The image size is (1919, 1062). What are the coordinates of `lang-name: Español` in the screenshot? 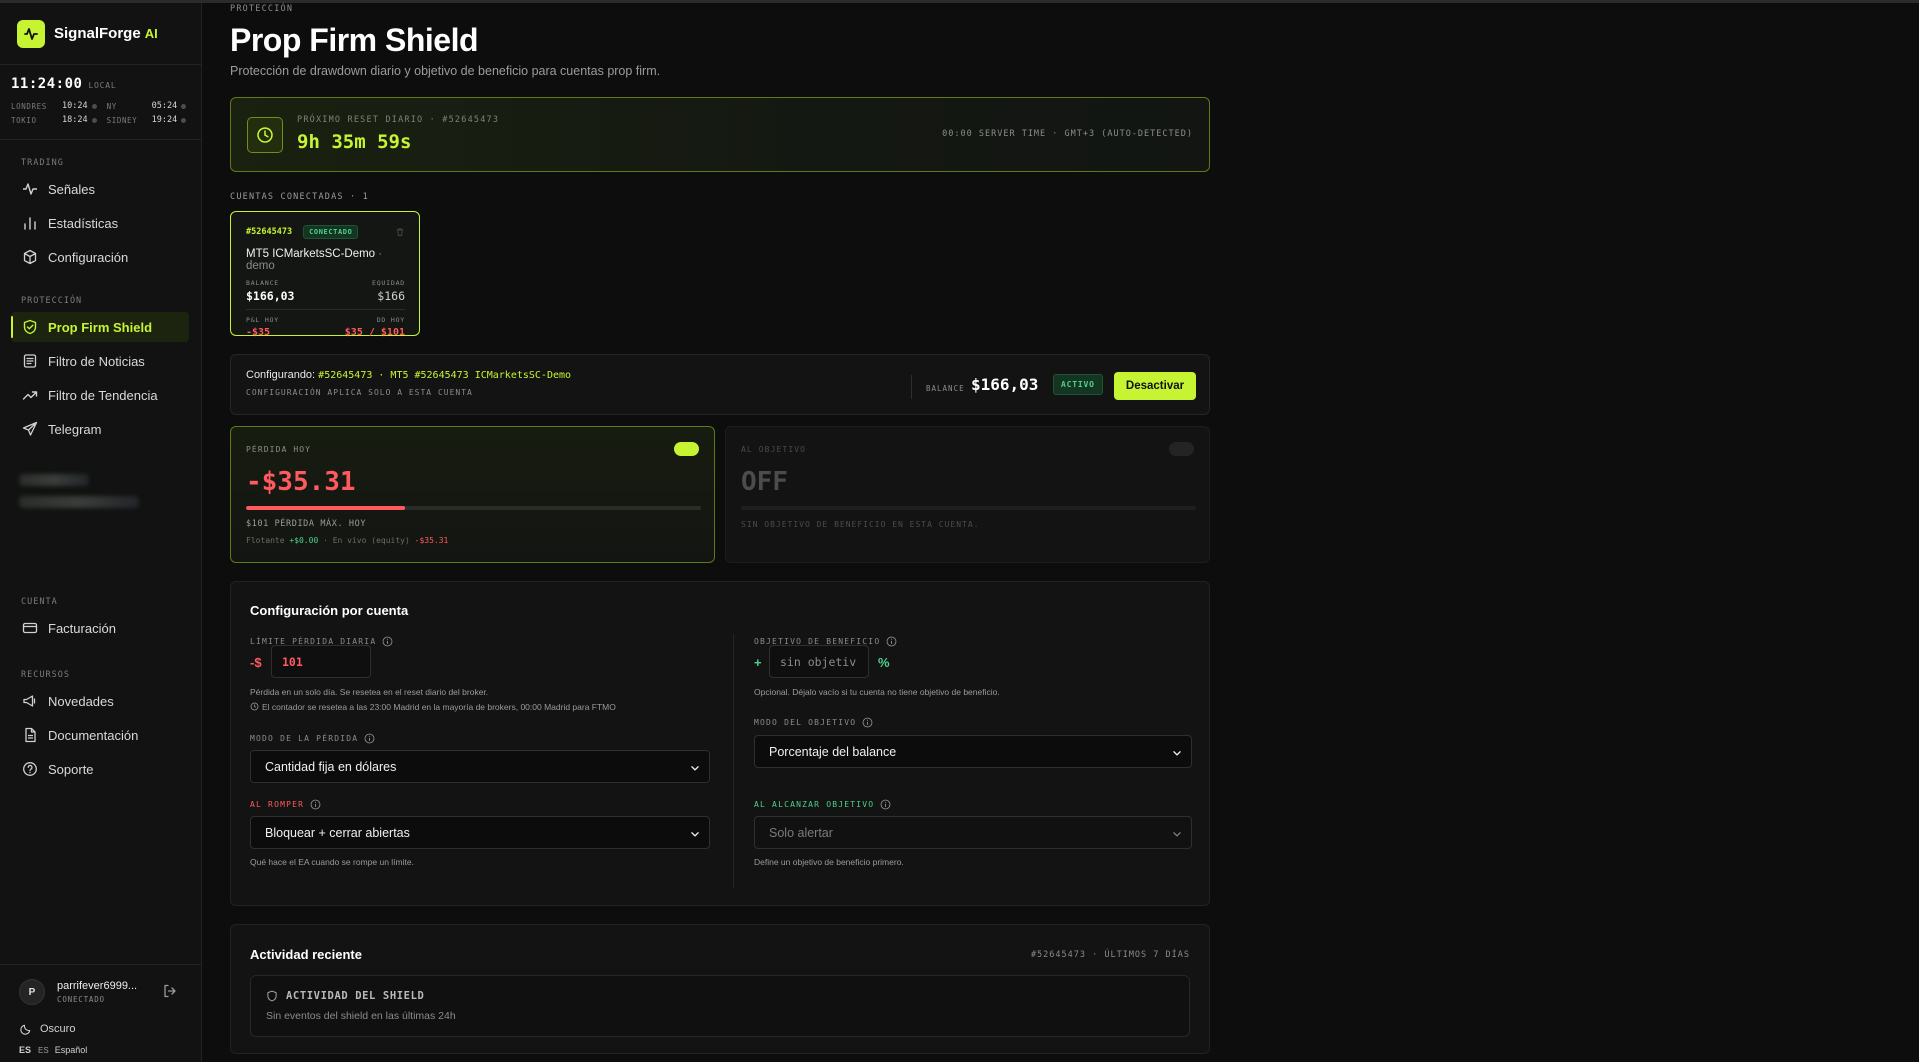 It's located at (71, 1050).